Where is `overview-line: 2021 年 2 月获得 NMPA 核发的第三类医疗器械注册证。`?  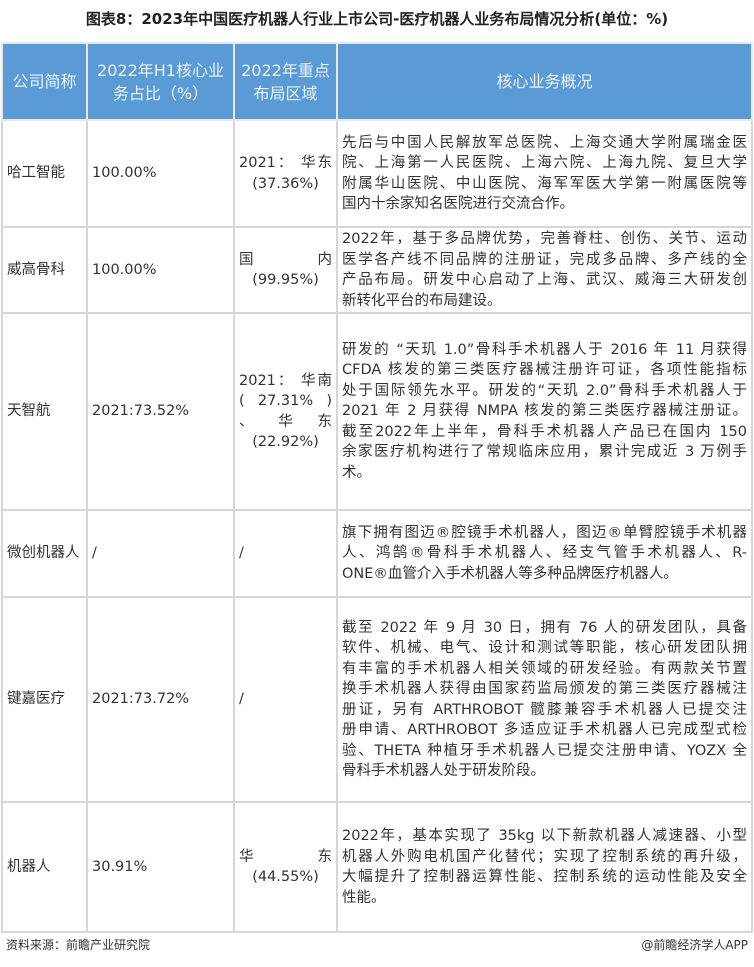
overview-line: 2021 年 2 月获得 NMPA 核发的第三类医疗器械注册证。 is located at coordinates (544, 411).